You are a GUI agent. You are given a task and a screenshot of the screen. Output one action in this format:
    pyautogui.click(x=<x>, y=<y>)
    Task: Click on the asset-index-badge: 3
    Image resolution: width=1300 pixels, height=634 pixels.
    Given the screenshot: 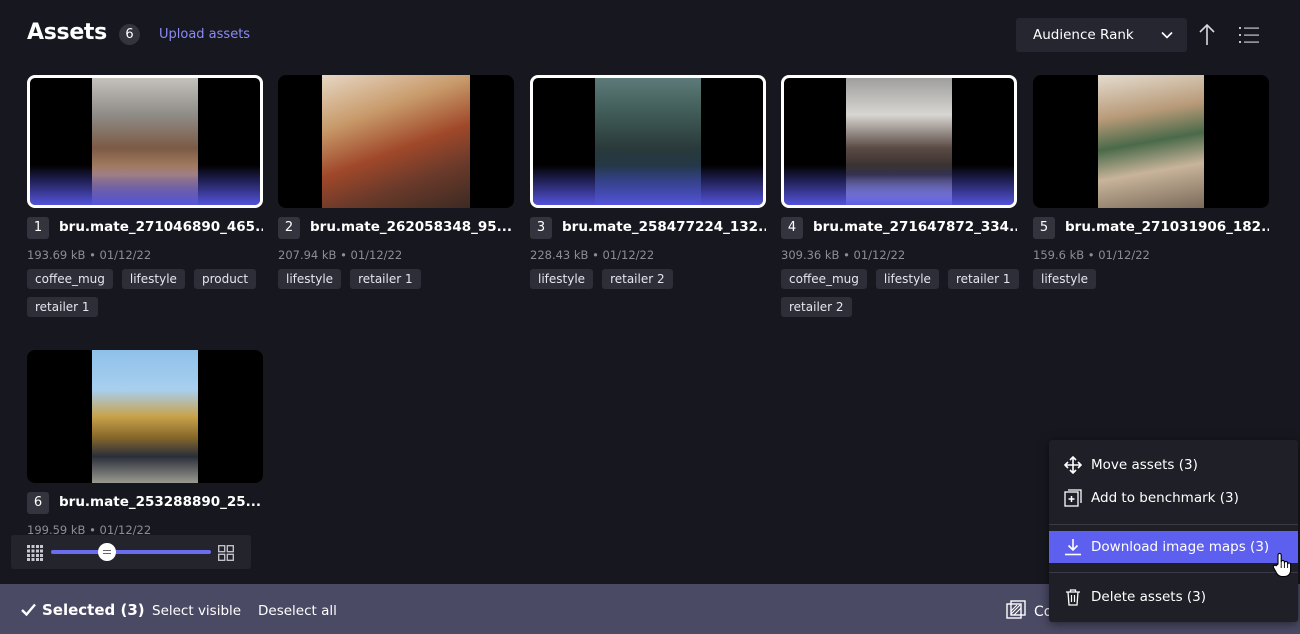 What is the action you would take?
    pyautogui.click(x=541, y=228)
    